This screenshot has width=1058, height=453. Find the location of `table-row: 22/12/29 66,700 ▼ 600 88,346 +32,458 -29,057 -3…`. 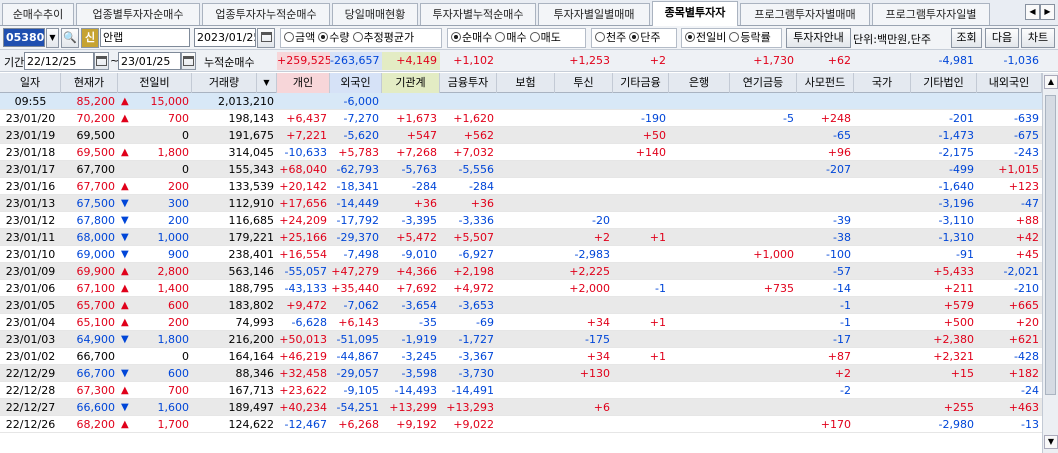

table-row: 22/12/29 66,700 ▼ 600 88,346 +32,458 -29,057 -3… is located at coordinates (521, 373).